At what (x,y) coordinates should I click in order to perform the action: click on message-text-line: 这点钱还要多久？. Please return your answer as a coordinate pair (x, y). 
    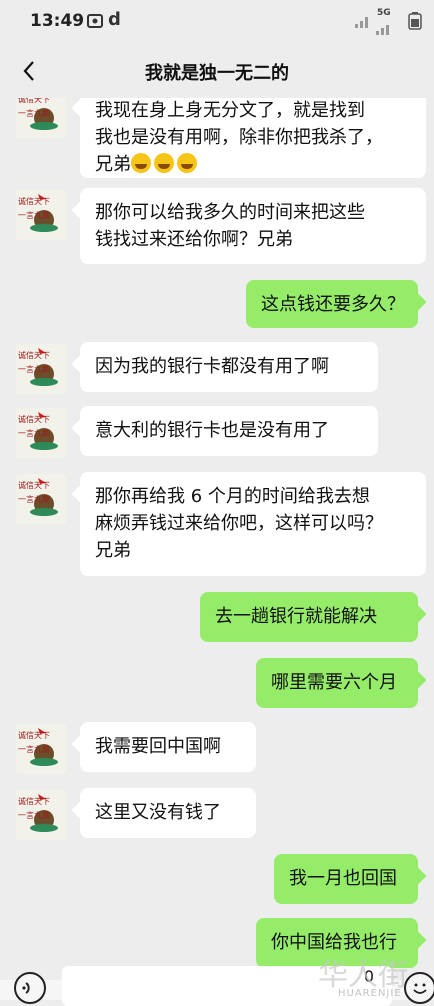
    Looking at the image, I should click on (333, 304).